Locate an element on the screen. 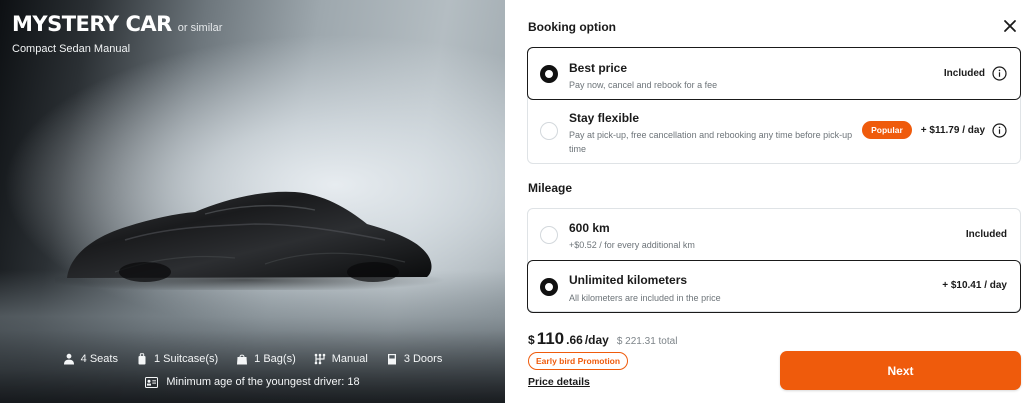  id-card-icon is located at coordinates (152, 382).